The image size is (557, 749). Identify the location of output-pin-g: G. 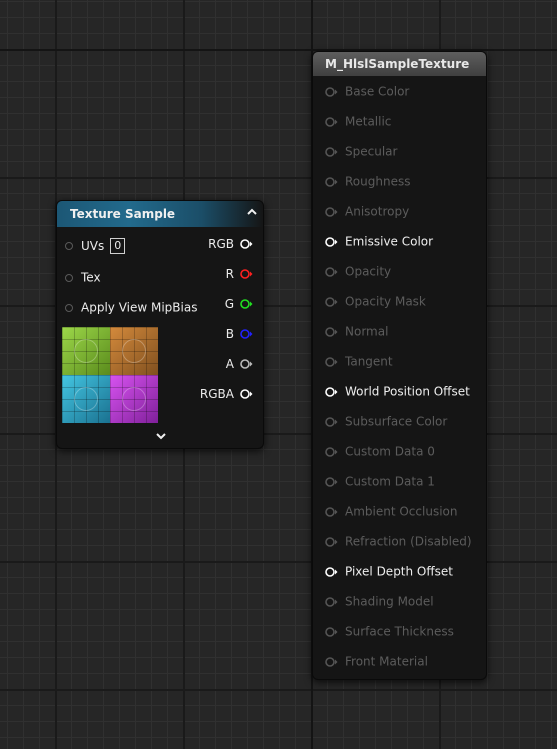
(238, 303).